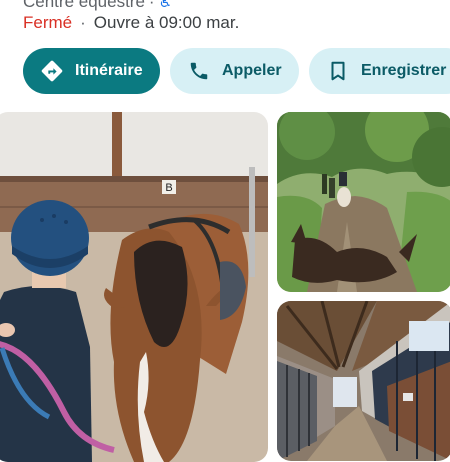  I want to click on category-line: Centre équestre · ♿, so click(97, 6).